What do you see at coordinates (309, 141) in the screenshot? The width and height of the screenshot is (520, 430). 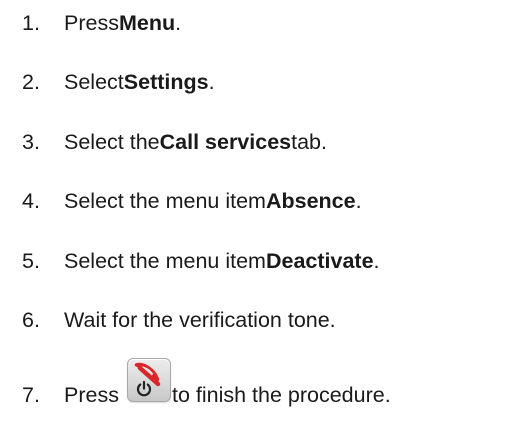 I see `step-text-end: tab.` at bounding box center [309, 141].